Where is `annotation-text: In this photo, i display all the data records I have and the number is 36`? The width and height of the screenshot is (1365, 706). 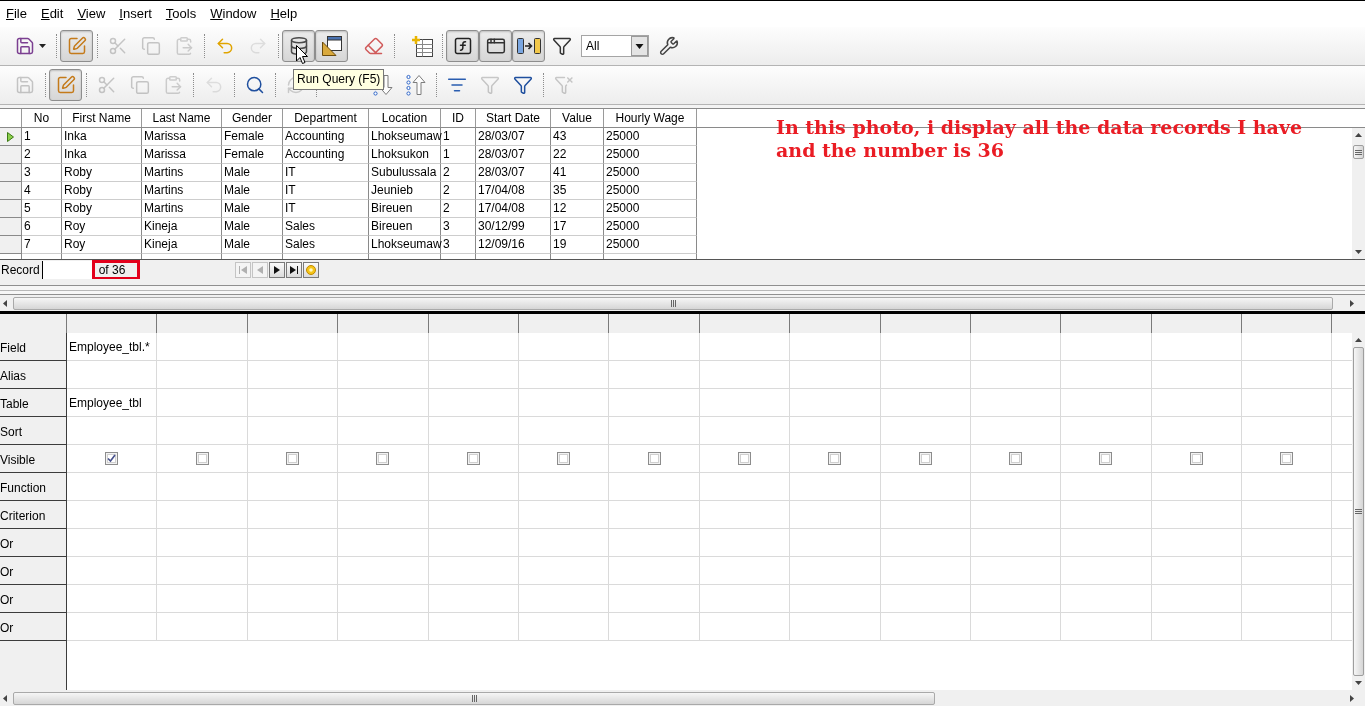
annotation-text: In this photo, i display all the data records I have and the number is 36 is located at coordinates (1040, 139).